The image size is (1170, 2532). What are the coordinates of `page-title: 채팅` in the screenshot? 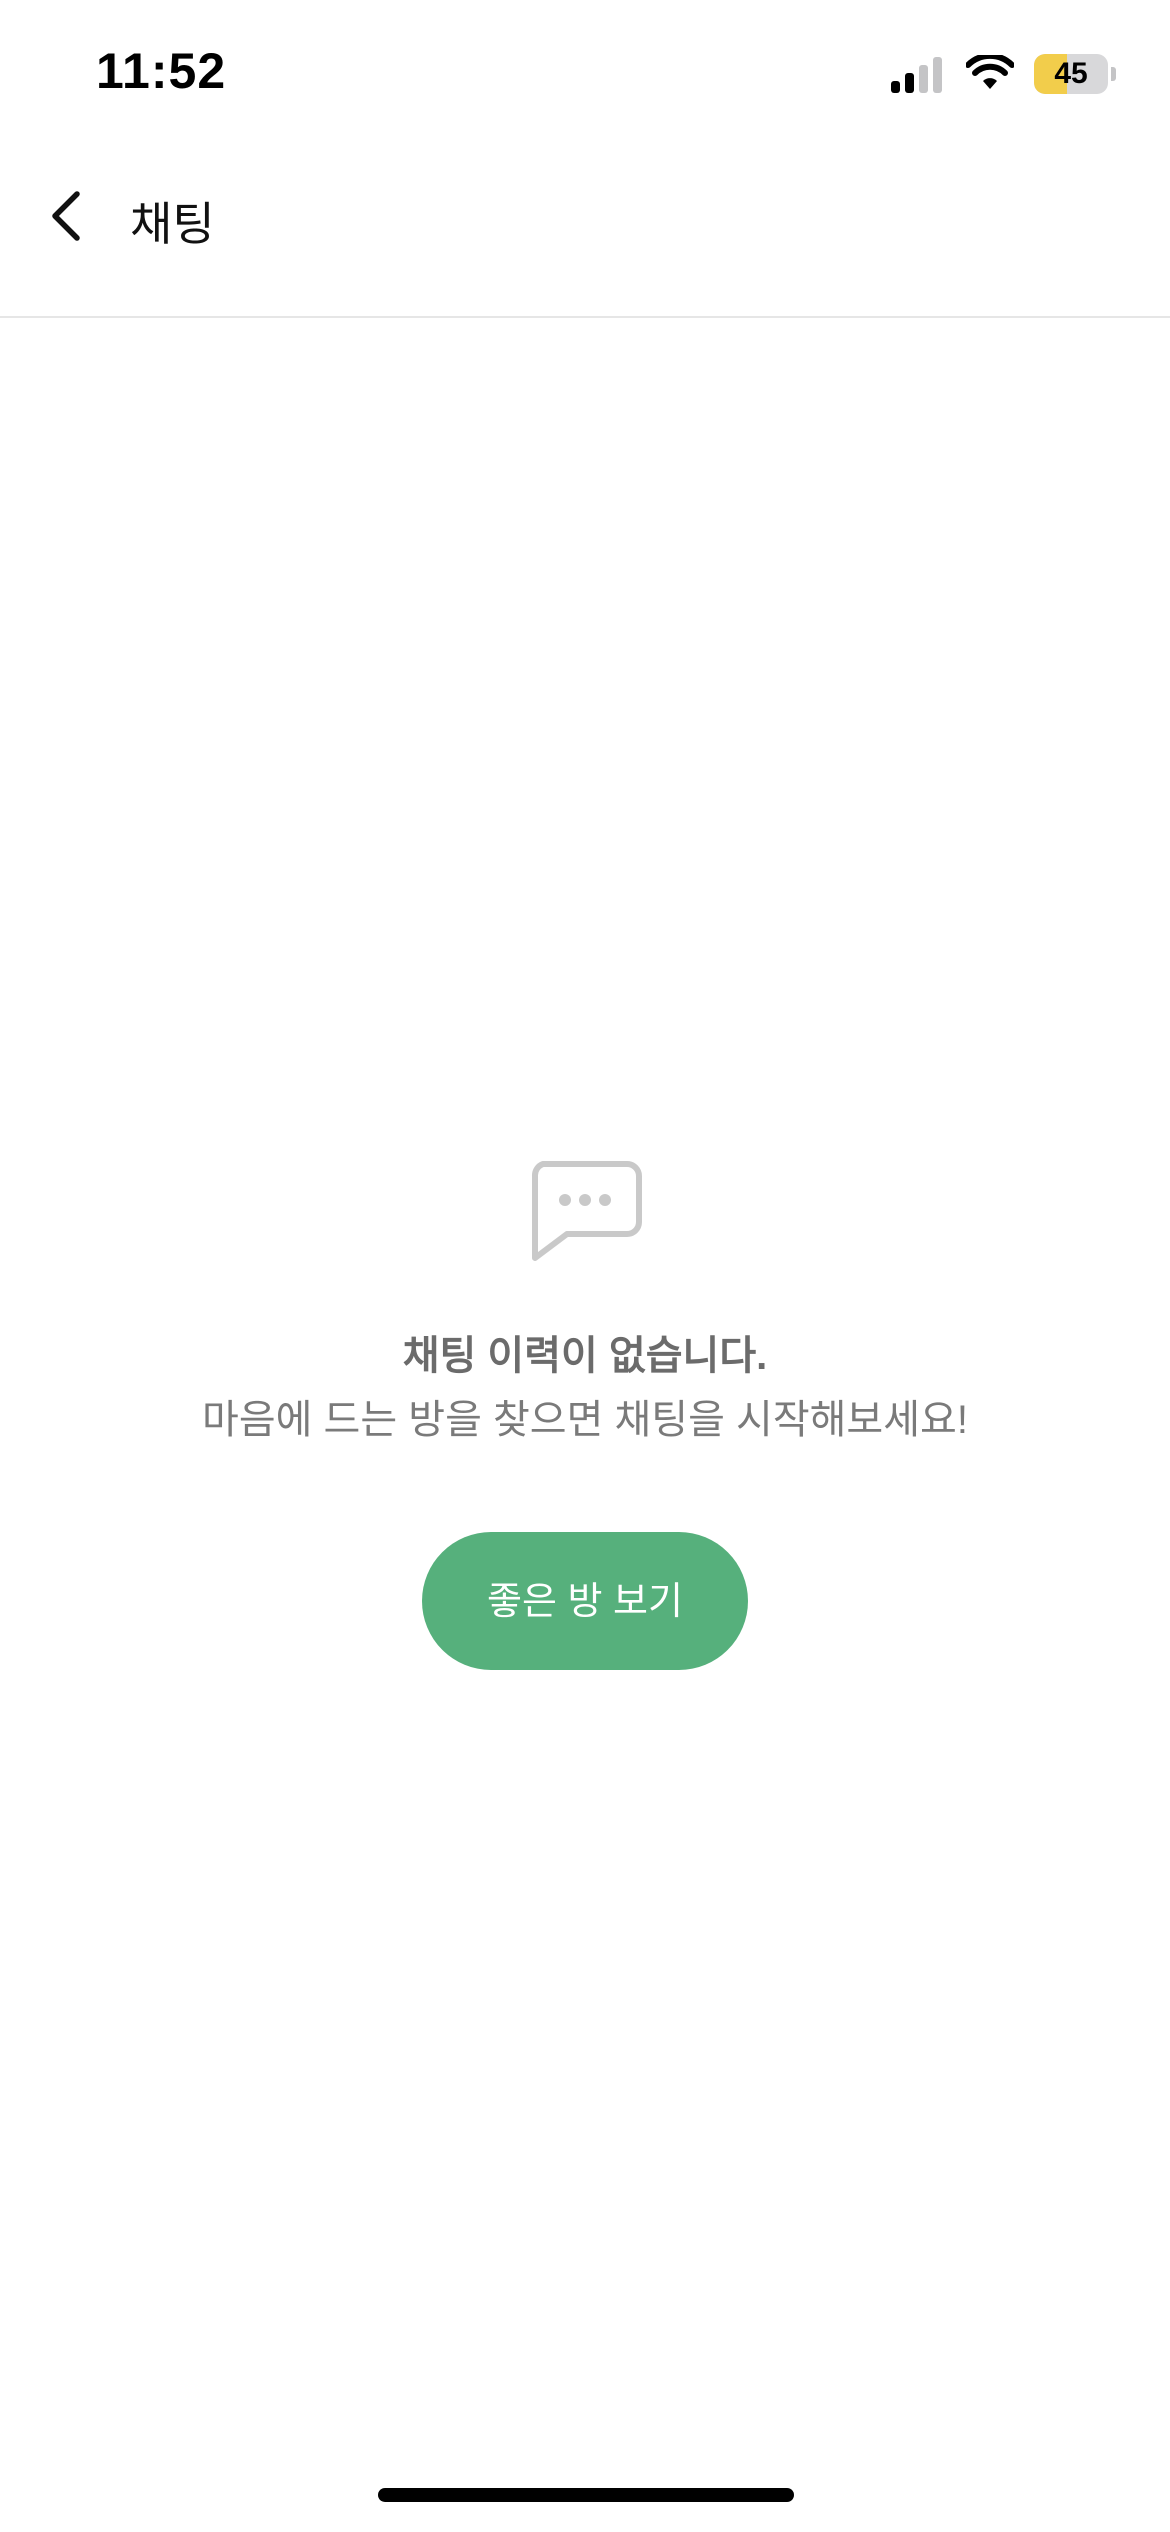 It's located at (172, 224).